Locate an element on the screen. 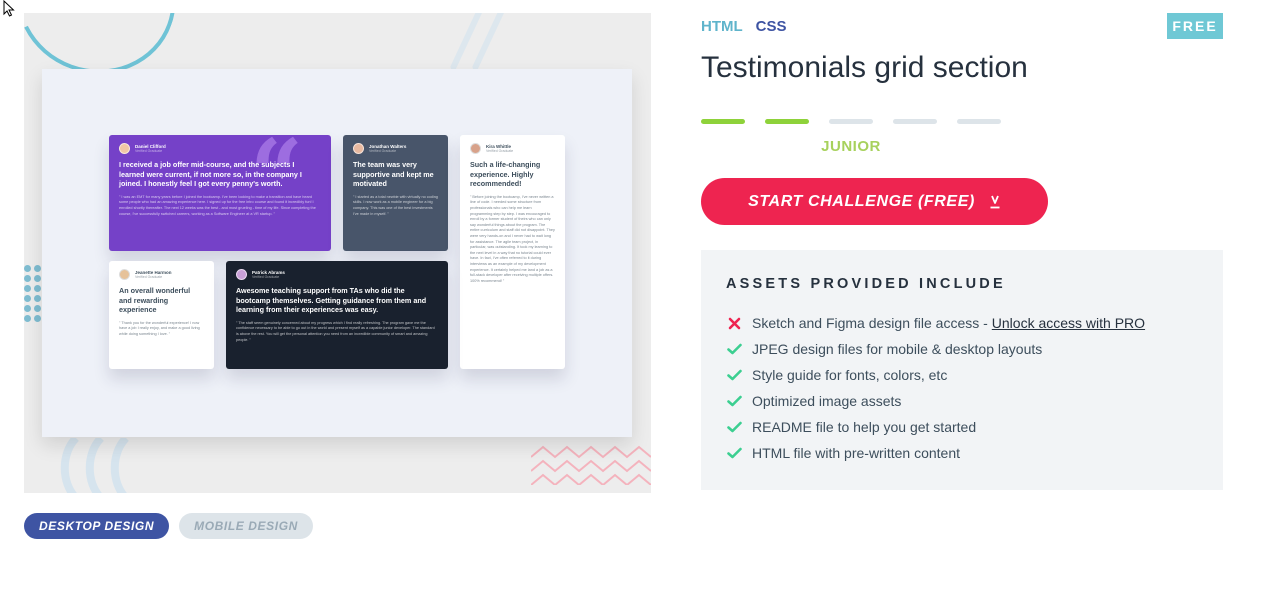  asset-text: HTML file with pre-written content is located at coordinates (856, 453).